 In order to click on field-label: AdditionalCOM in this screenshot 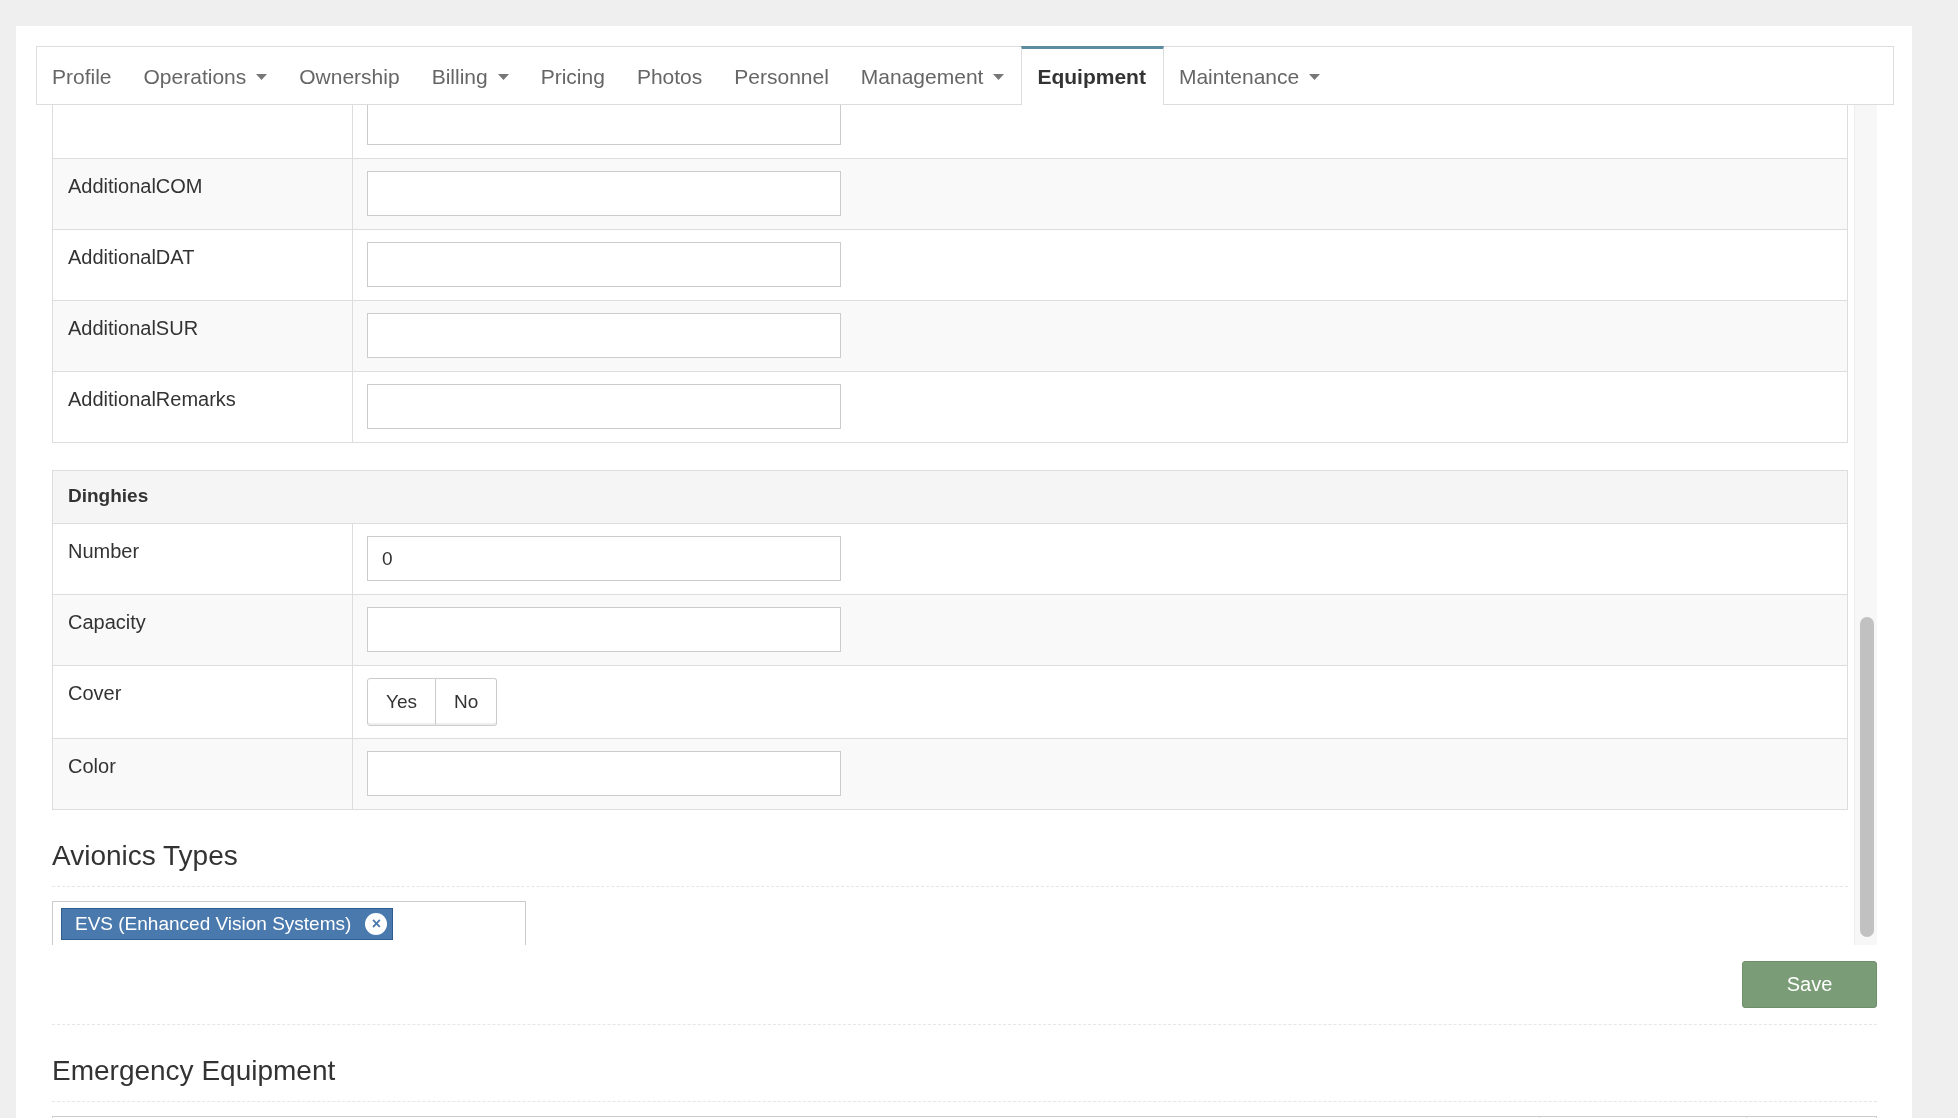, I will do `click(135, 186)`.